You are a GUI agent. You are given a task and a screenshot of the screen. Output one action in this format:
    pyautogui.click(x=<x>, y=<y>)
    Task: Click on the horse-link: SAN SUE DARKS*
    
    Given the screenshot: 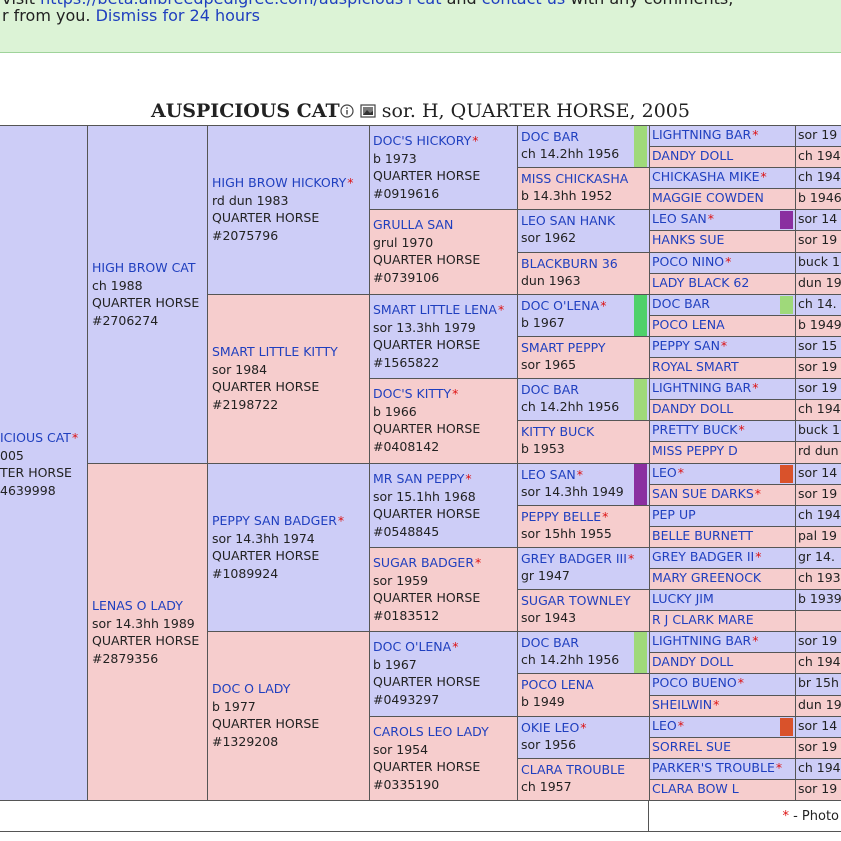 What is the action you would take?
    pyautogui.click(x=722, y=493)
    